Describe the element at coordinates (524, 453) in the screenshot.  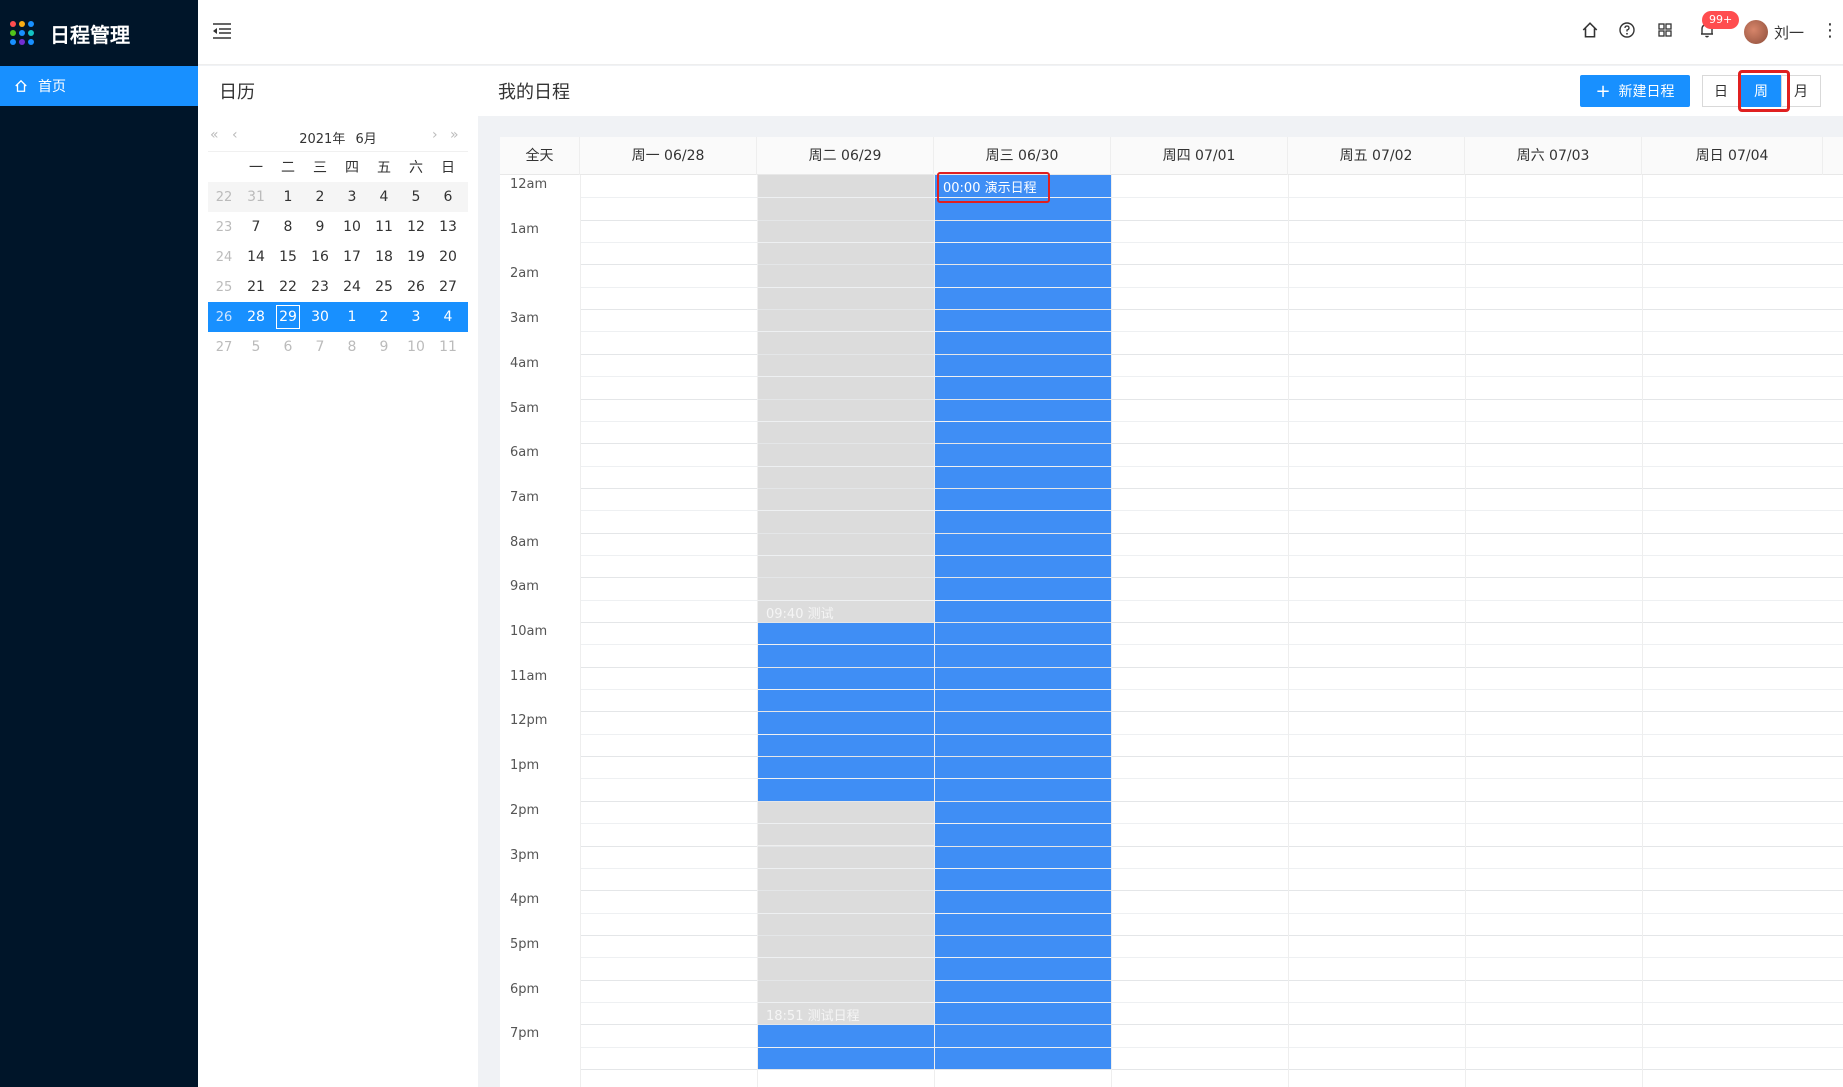
I see `time-label: 6am` at that location.